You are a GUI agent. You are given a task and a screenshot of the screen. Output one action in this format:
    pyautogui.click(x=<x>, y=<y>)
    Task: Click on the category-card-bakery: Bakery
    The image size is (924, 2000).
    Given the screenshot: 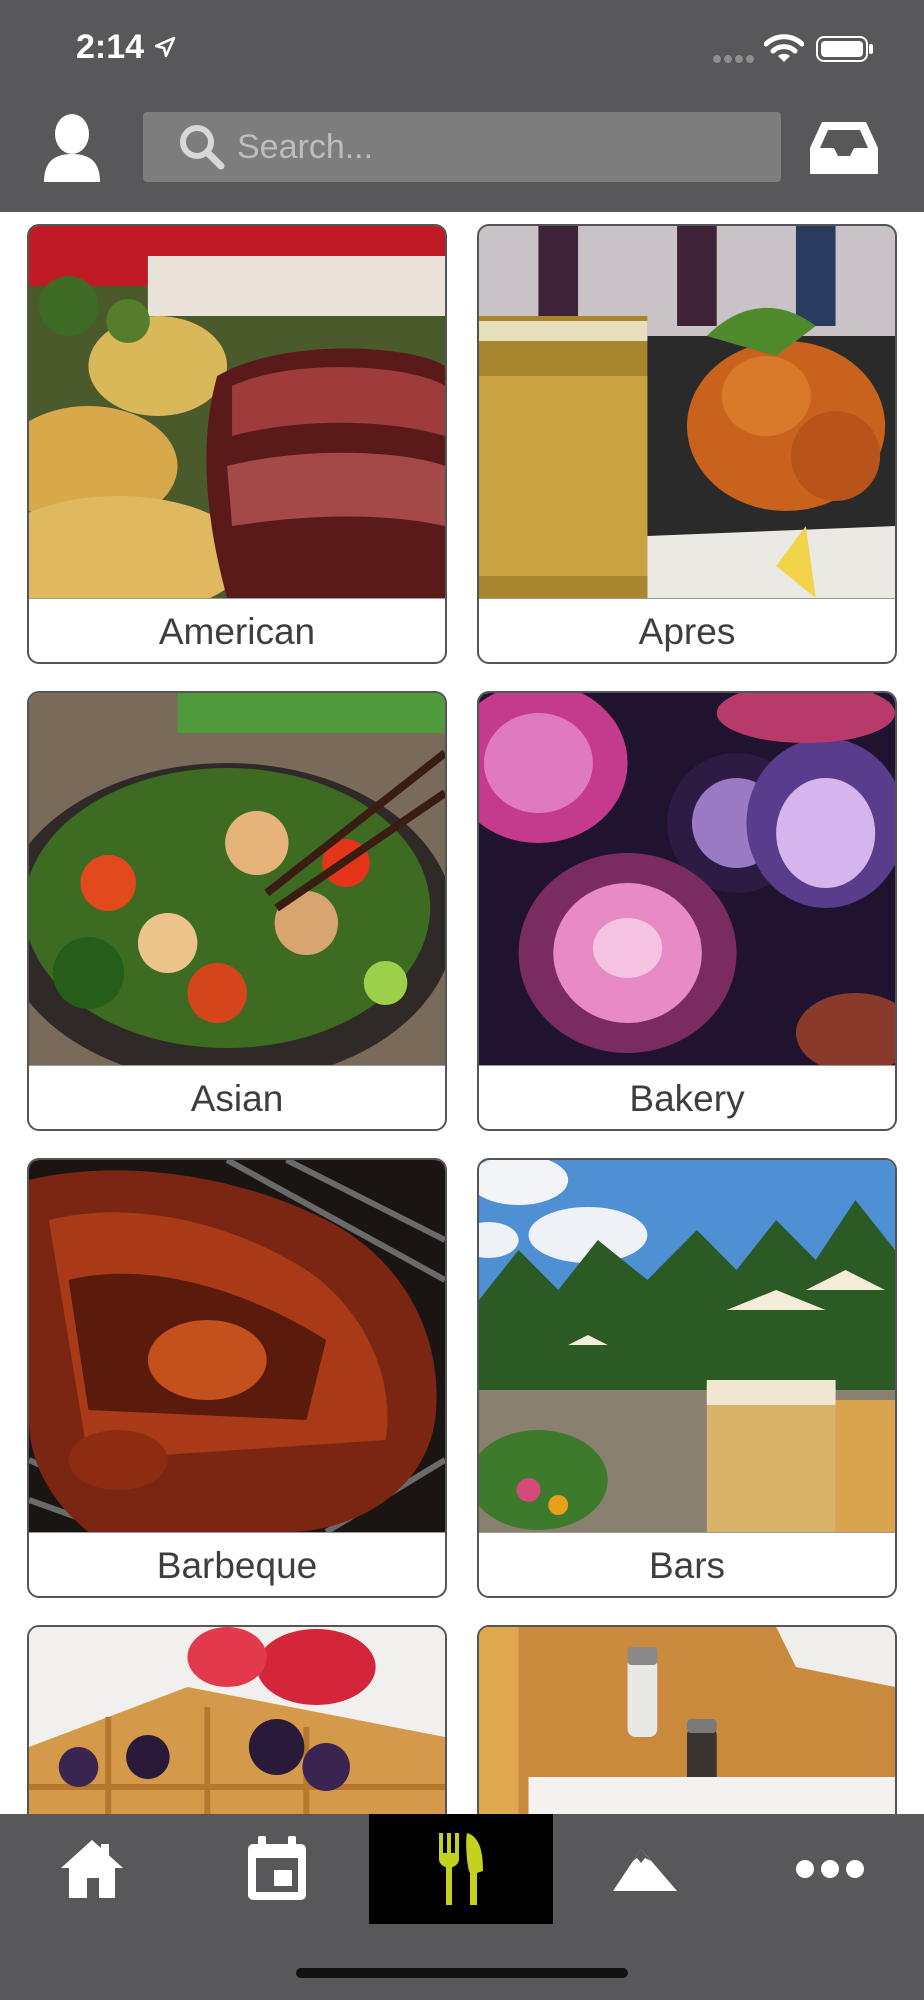 What is the action you would take?
    pyautogui.click(x=687, y=911)
    